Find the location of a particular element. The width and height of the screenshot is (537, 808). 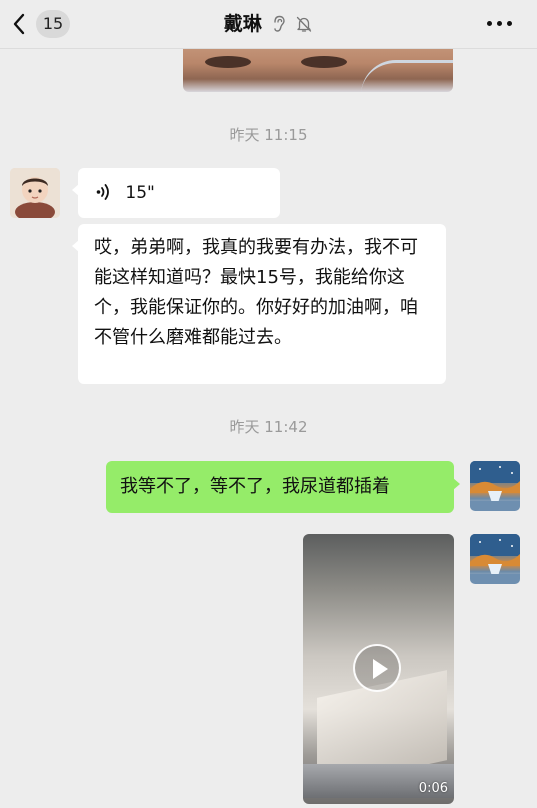

voice-message: 15" is located at coordinates (176, 193).